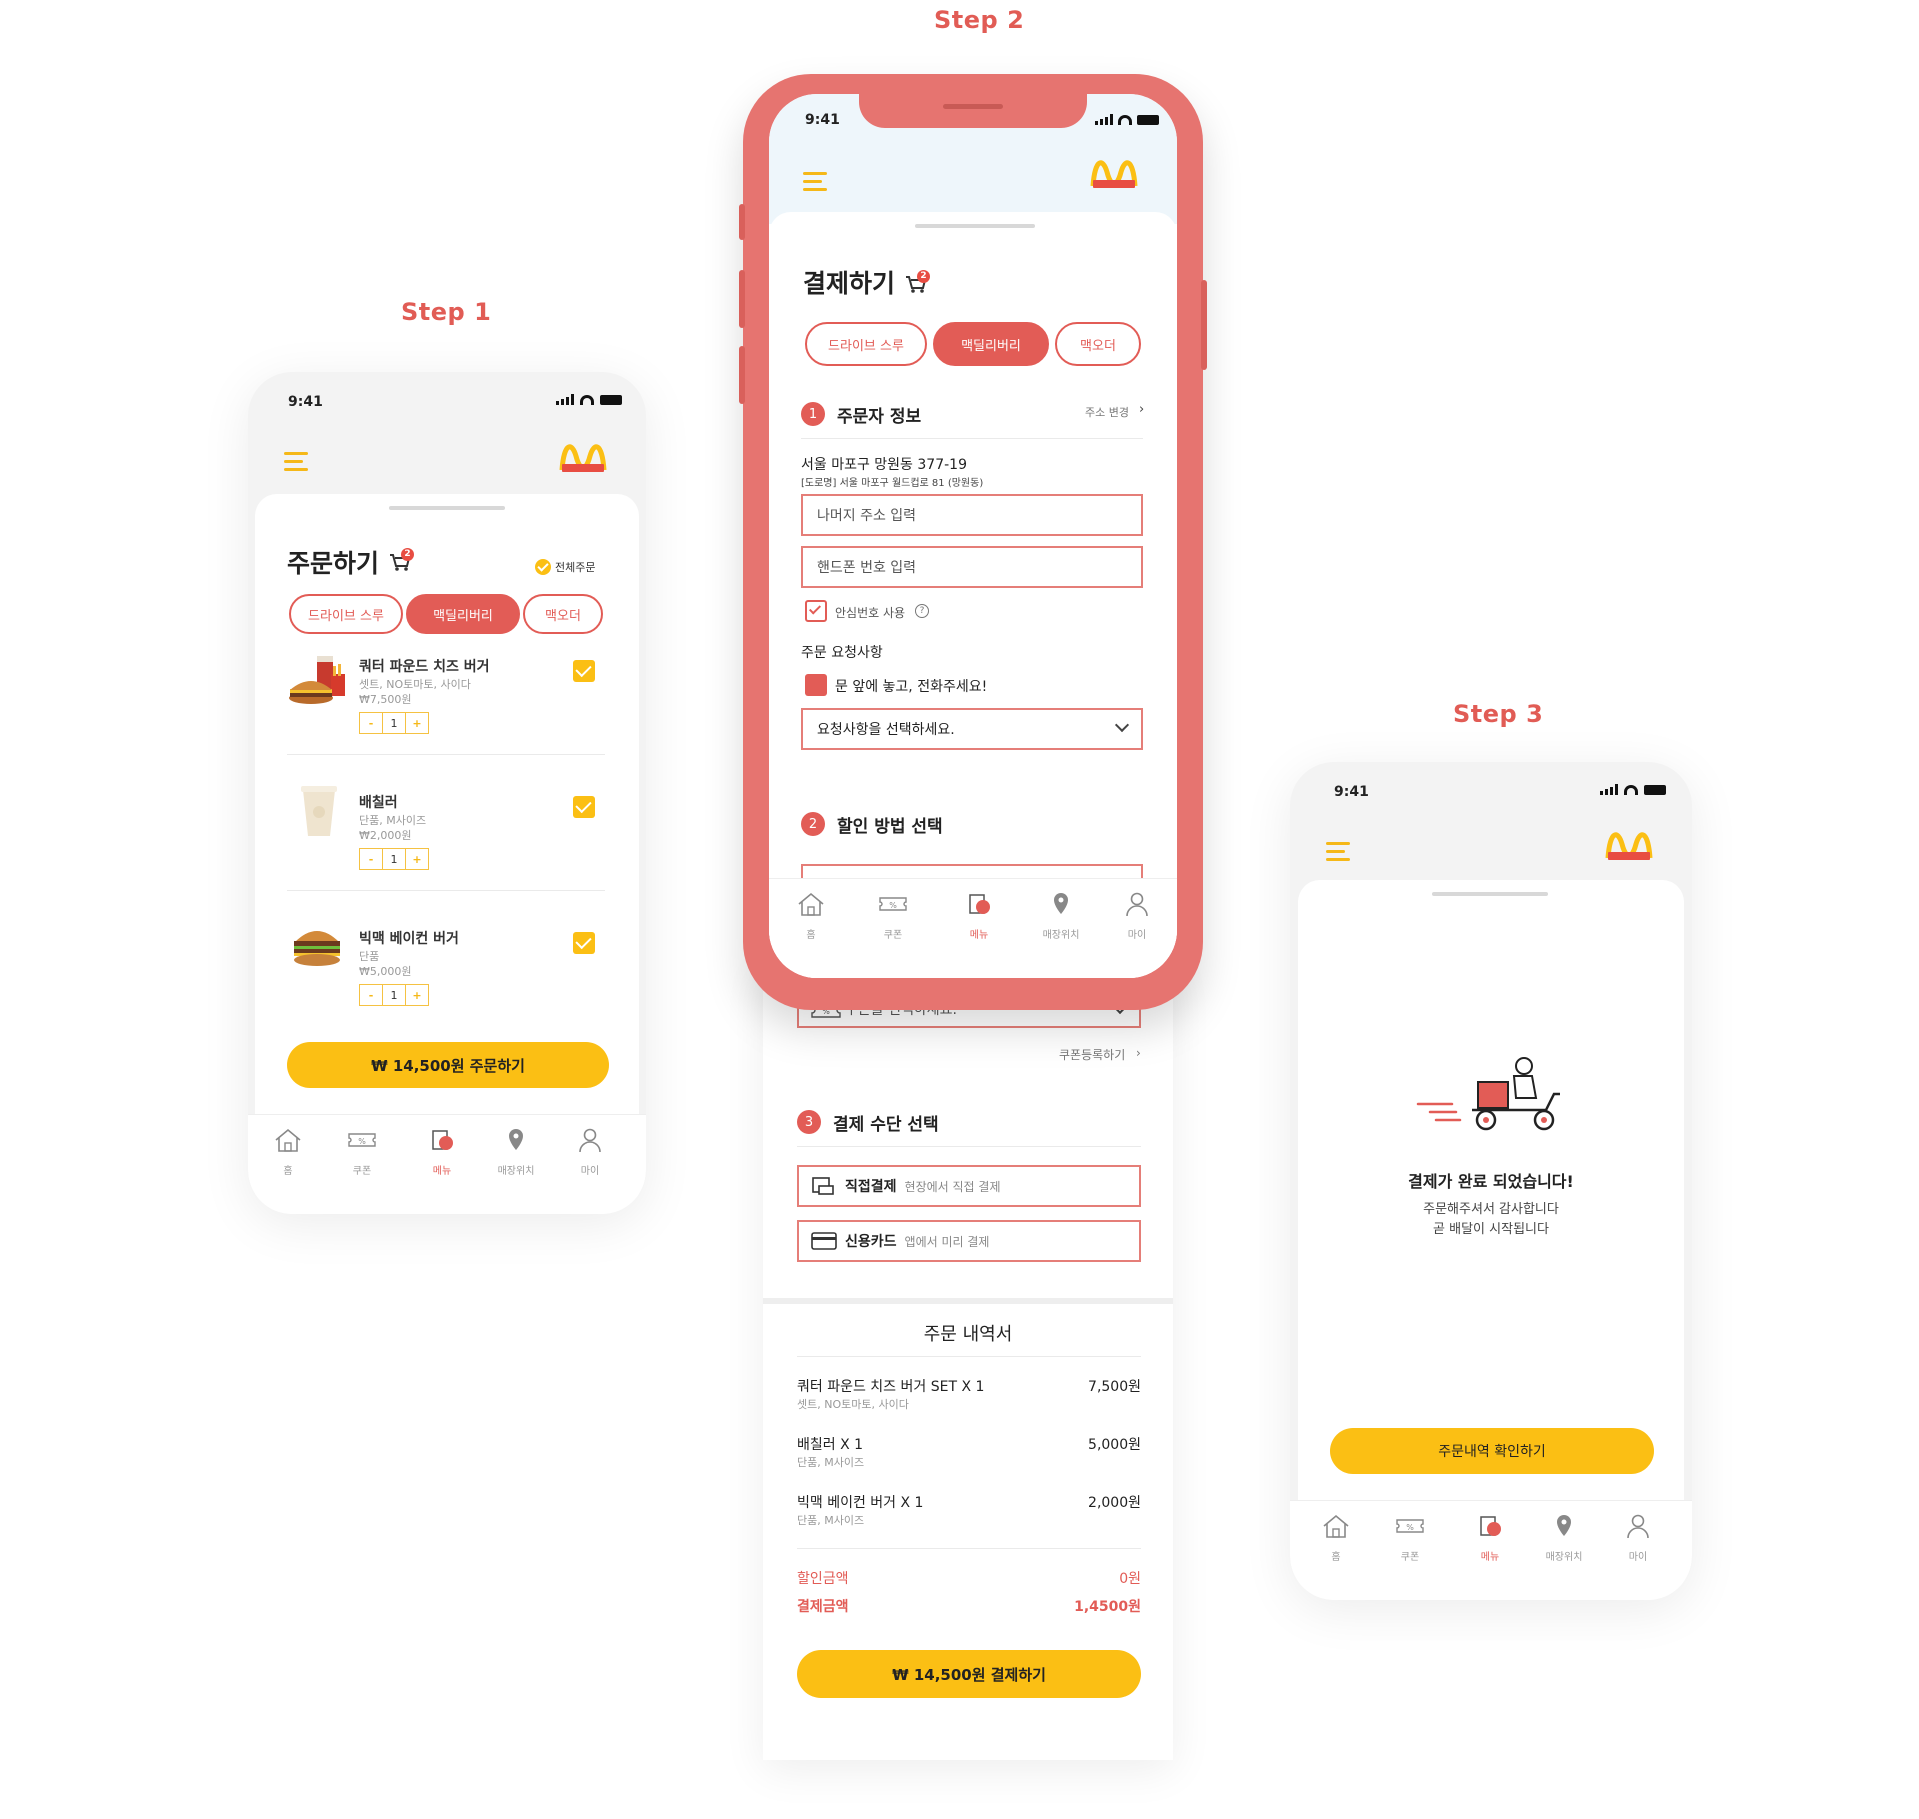 Image resolution: width=1919 pixels, height=1819 pixels. Describe the element at coordinates (816, 685) in the screenshot. I see `request-checkbox` at that location.